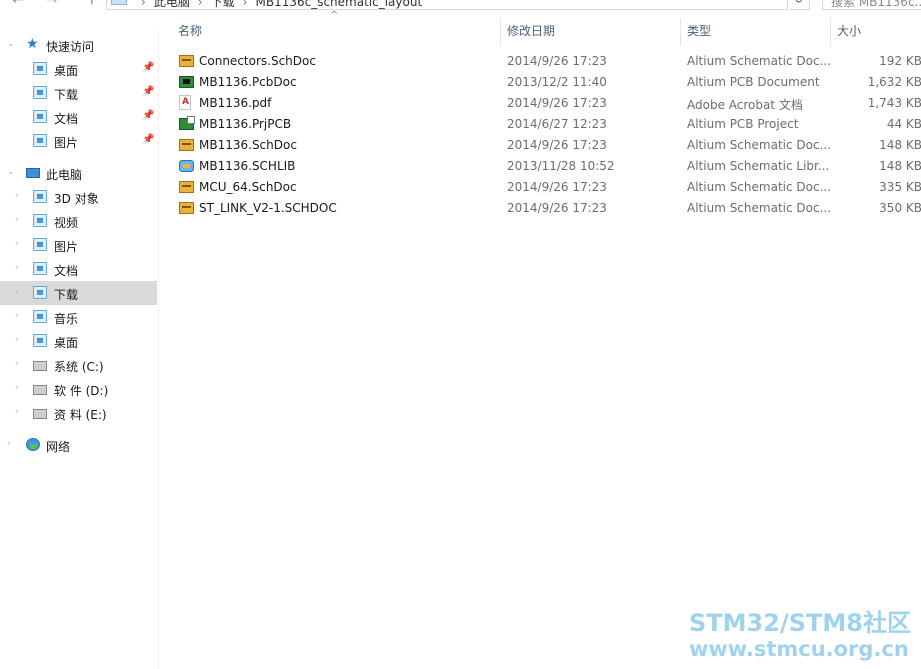  I want to click on file-type: Altium PCB Project, so click(743, 124).